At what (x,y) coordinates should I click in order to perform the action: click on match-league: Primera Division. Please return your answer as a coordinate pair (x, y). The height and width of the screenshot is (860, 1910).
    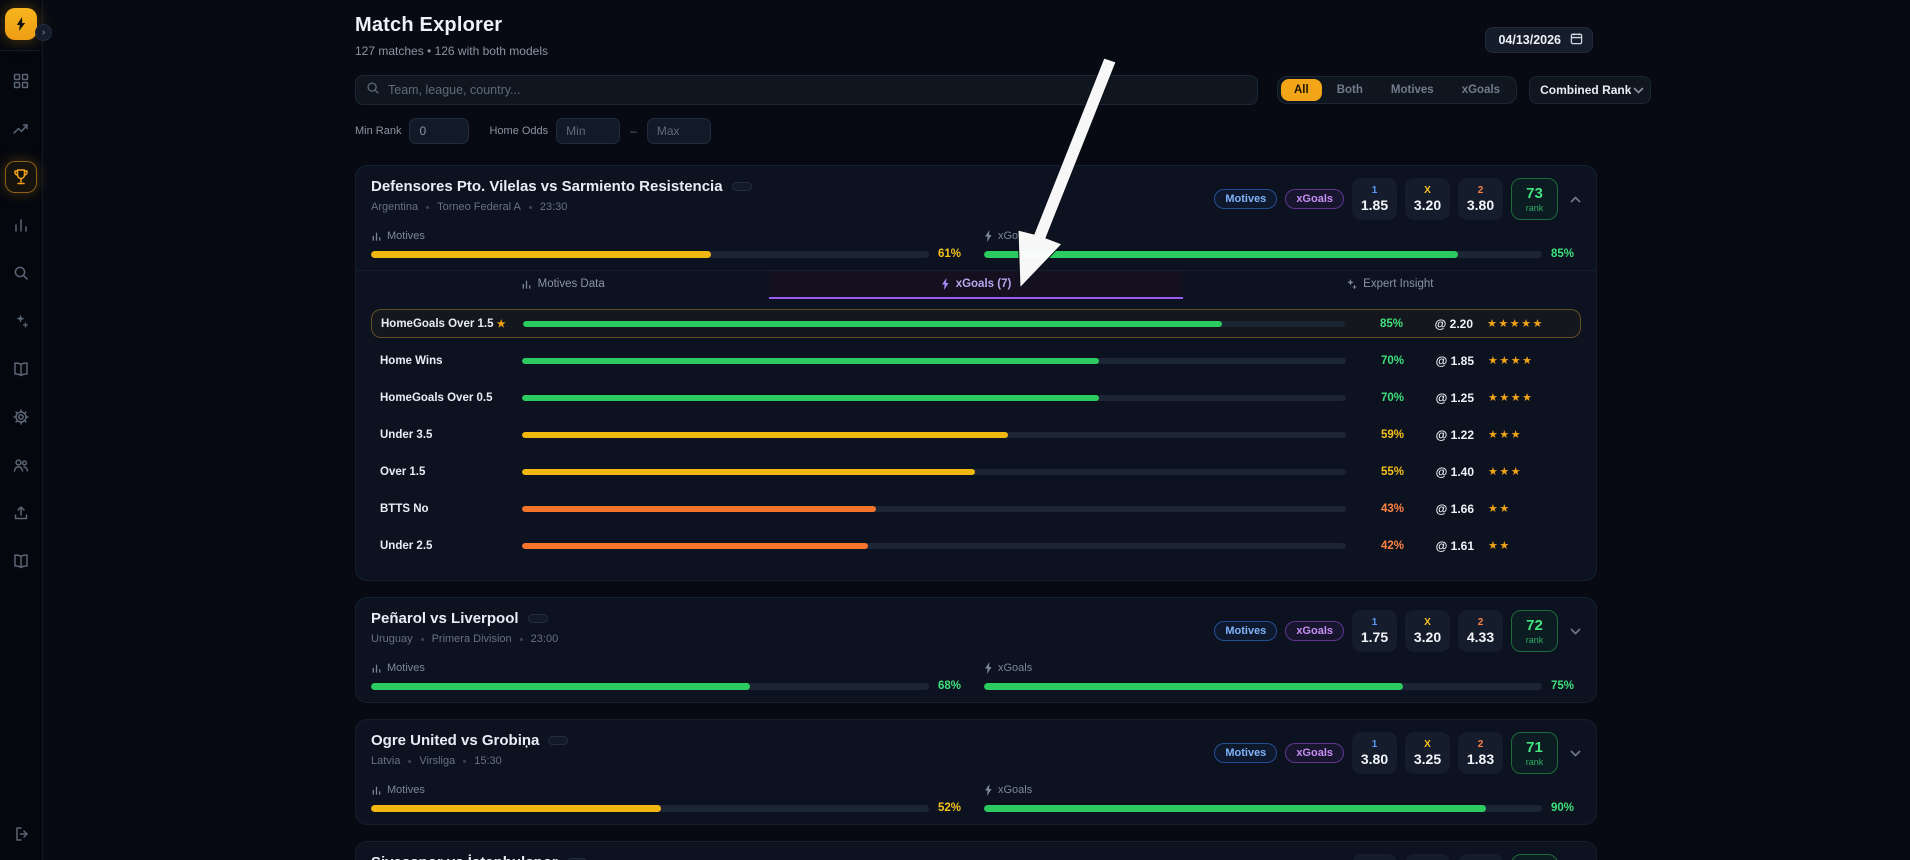
    Looking at the image, I should click on (471, 639).